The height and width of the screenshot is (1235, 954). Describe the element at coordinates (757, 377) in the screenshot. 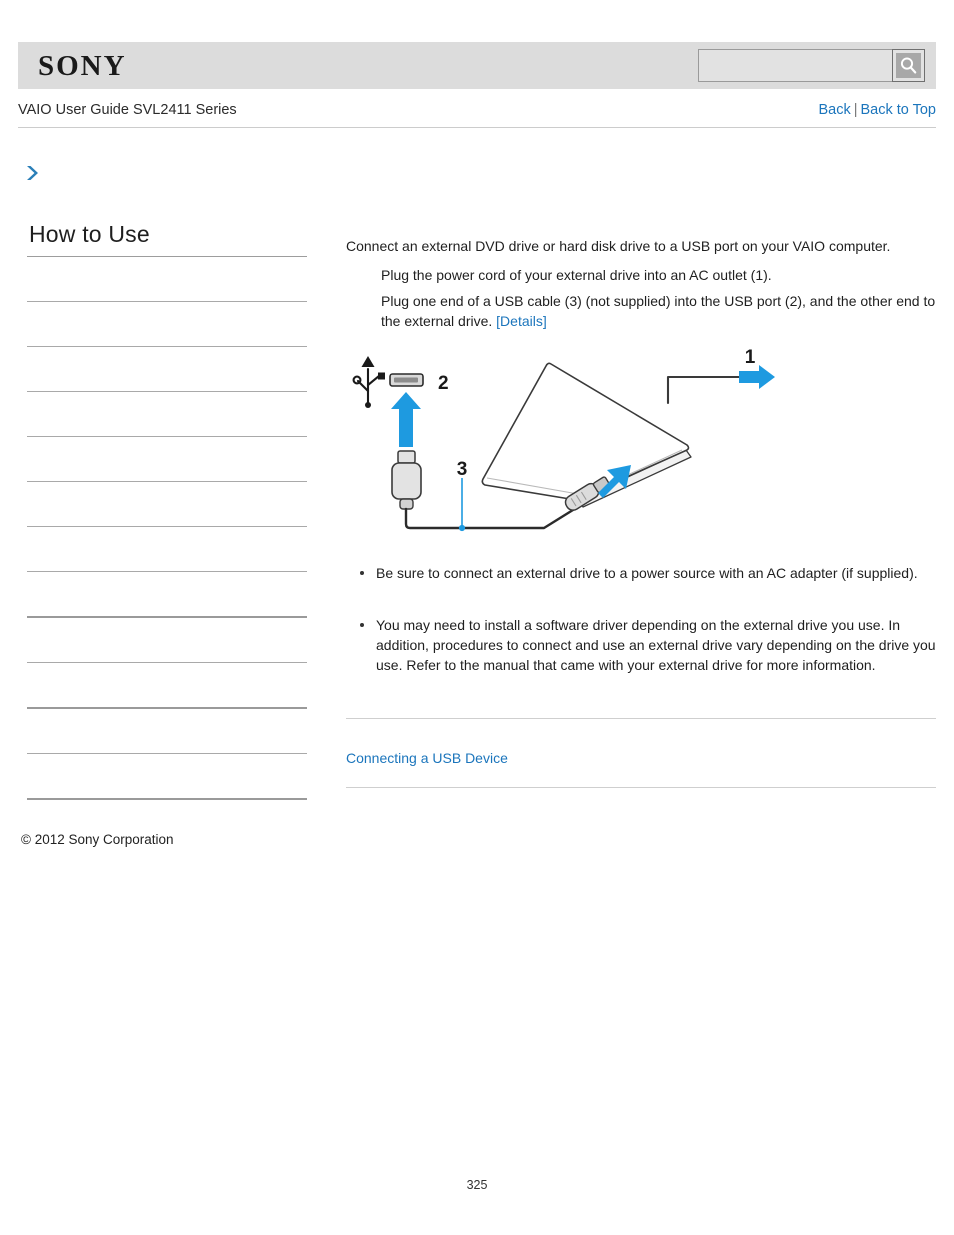

I see `callout-1-arrow-icon` at that location.